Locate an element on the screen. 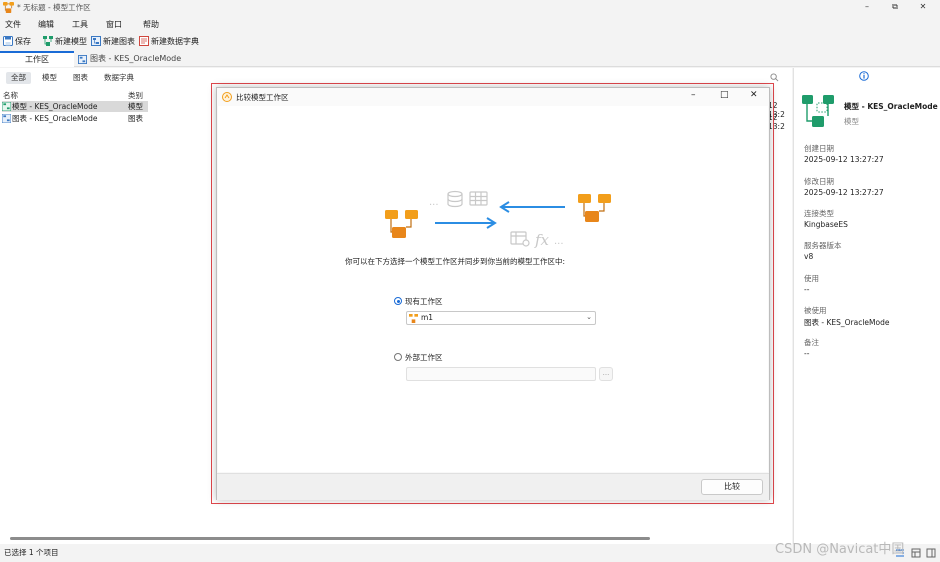 This screenshot has width=940, height=562. dialog-instruction: 你可以在下方选择一个模型工作区并同步到你当前的模型工作区中: is located at coordinates (455, 261).